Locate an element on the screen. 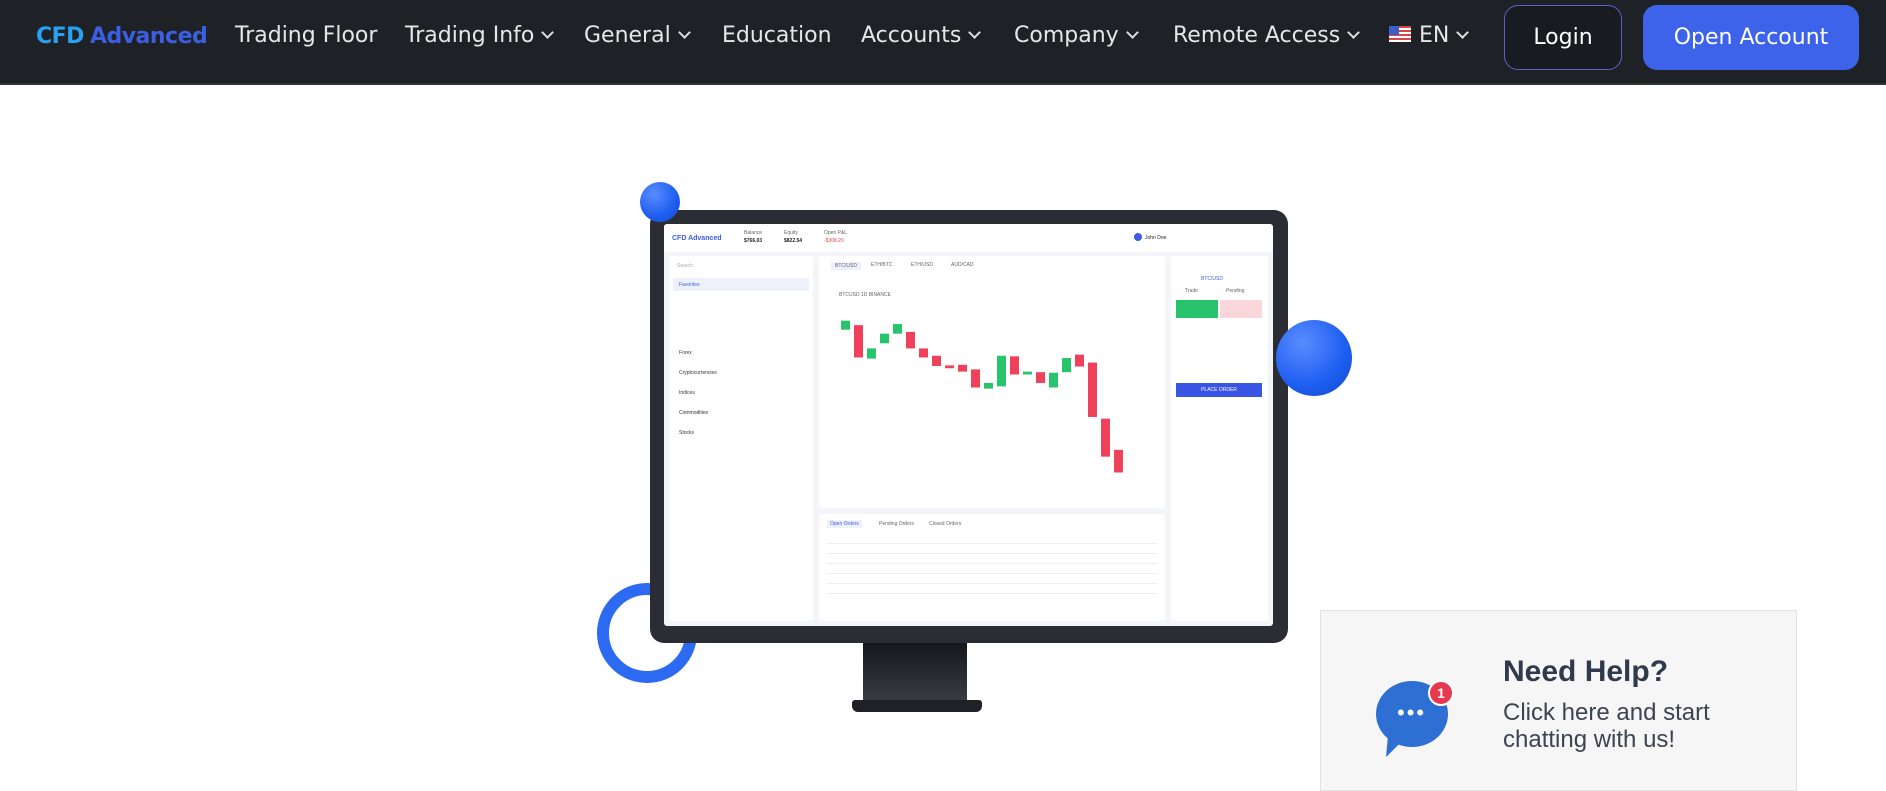 The width and height of the screenshot is (1886, 791). us-flag-icon is located at coordinates (1400, 34).